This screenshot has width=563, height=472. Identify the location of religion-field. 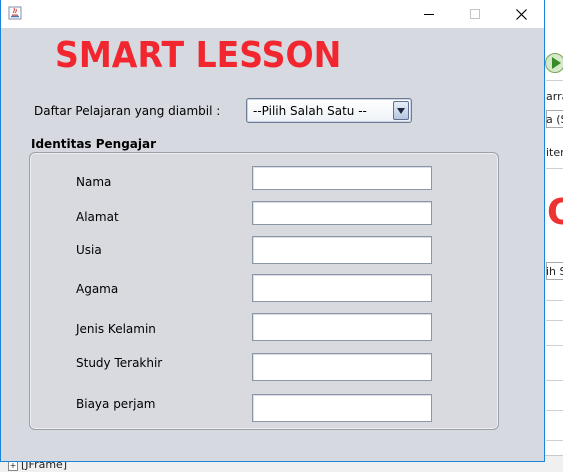
(342, 288).